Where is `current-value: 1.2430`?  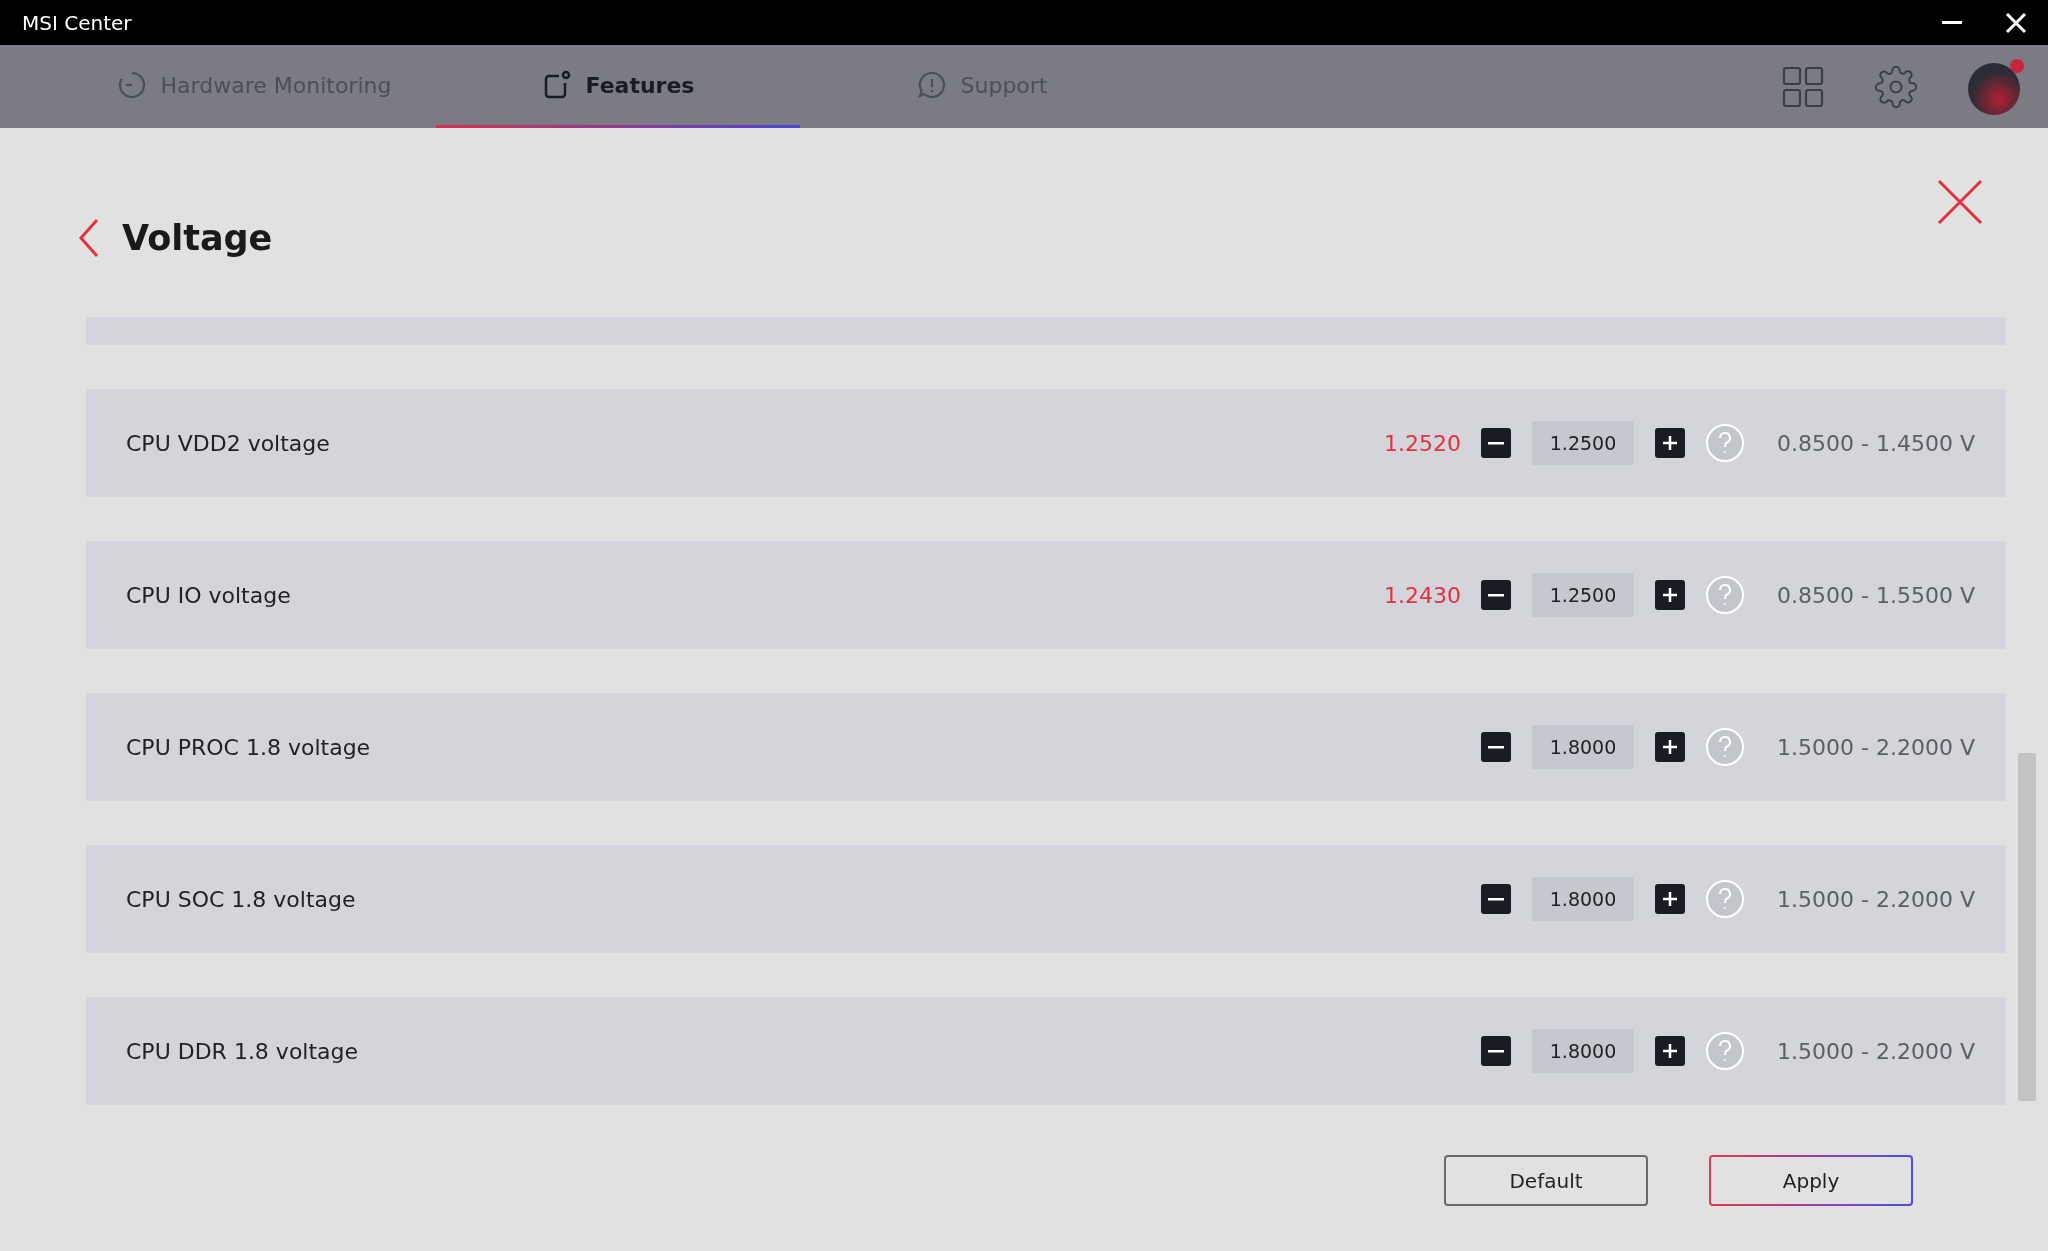
current-value: 1.2430 is located at coordinates (1422, 595).